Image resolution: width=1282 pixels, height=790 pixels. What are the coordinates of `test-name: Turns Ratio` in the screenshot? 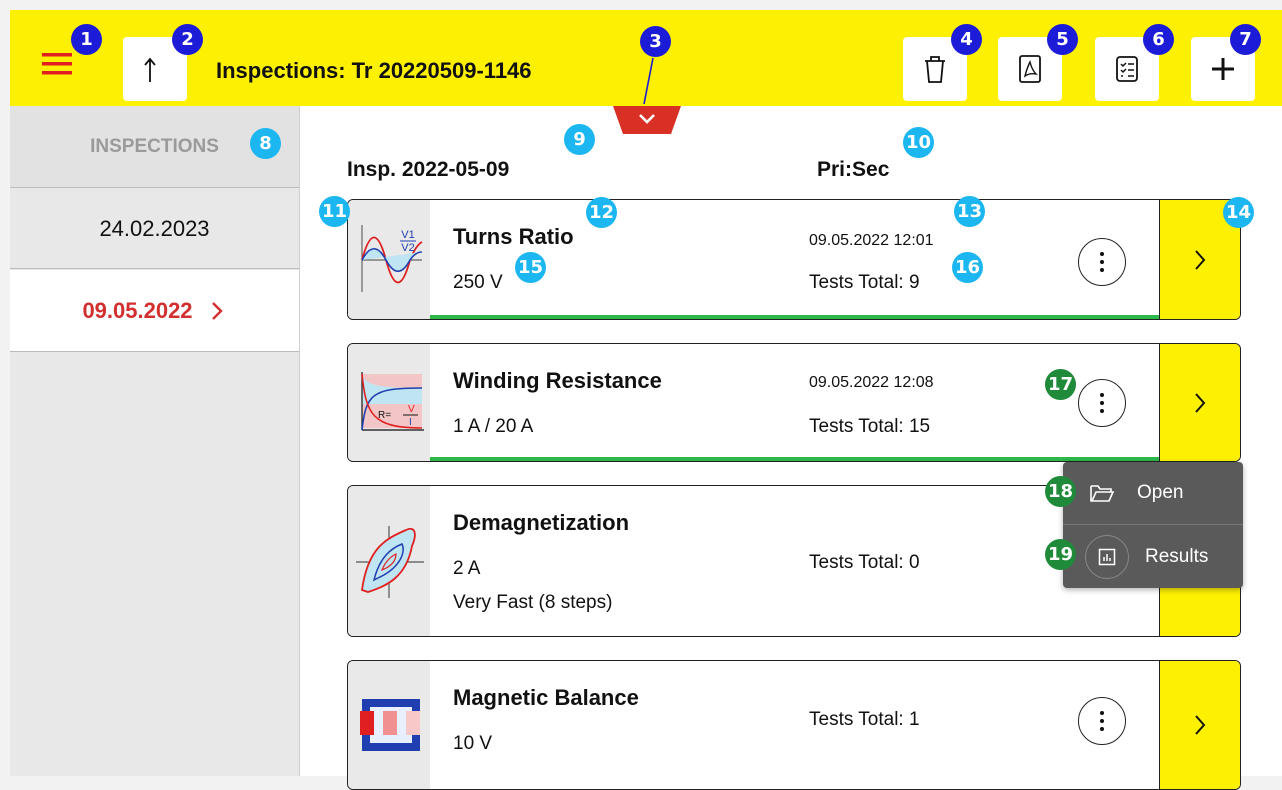 It's located at (513, 236).